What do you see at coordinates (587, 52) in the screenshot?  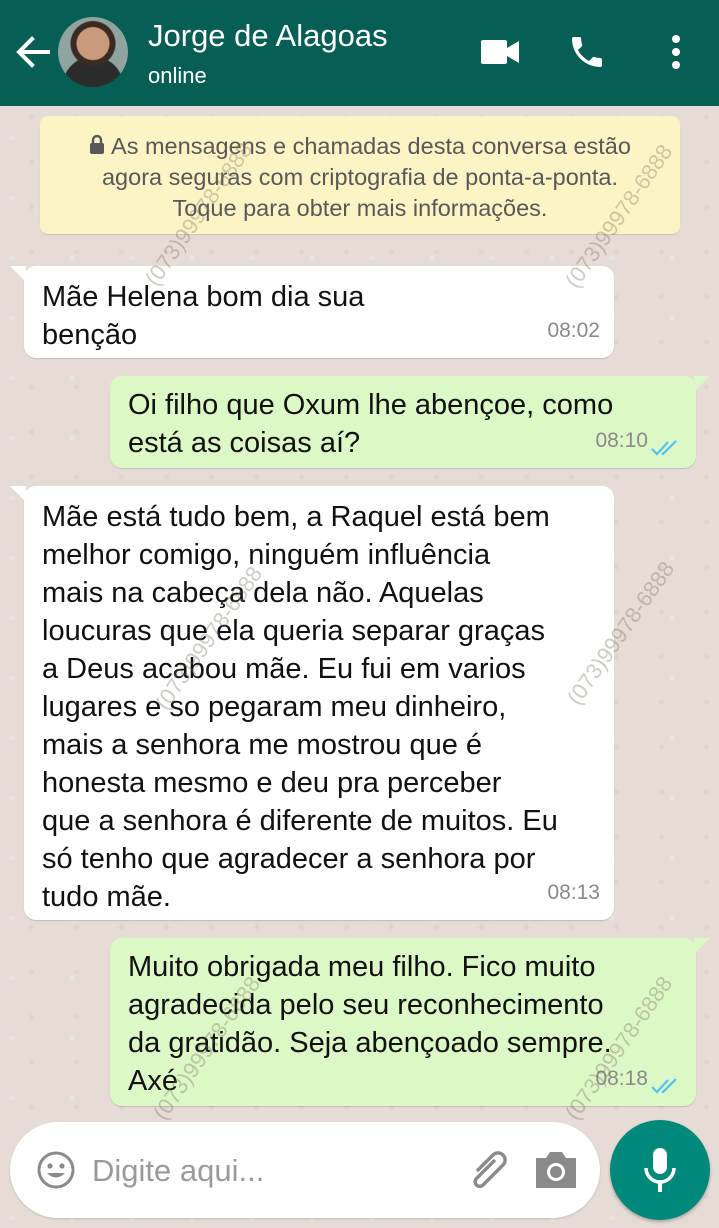 I see `phone-icon` at bounding box center [587, 52].